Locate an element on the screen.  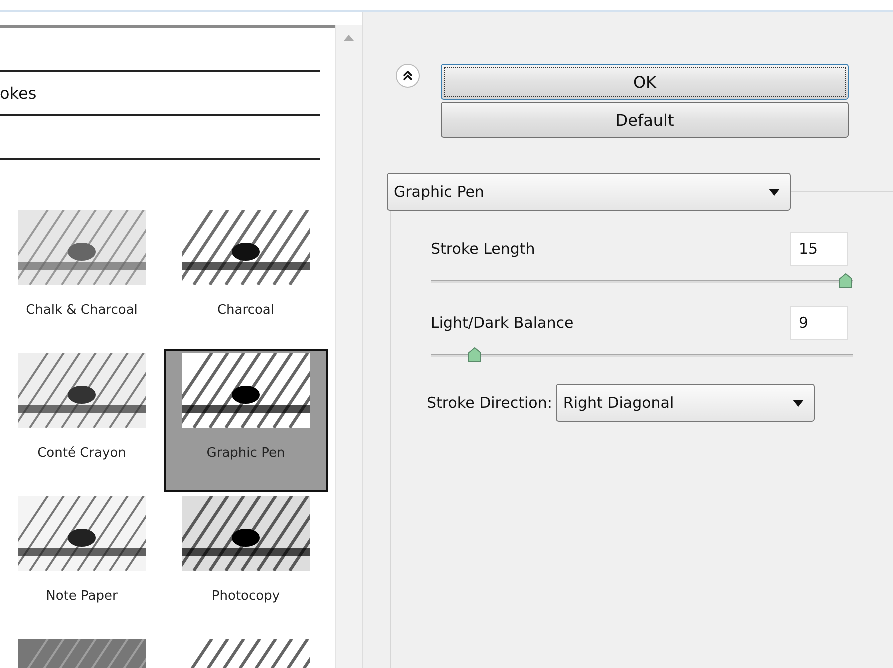
filter-thumbnail: Graphic Pen is located at coordinates (246, 420).